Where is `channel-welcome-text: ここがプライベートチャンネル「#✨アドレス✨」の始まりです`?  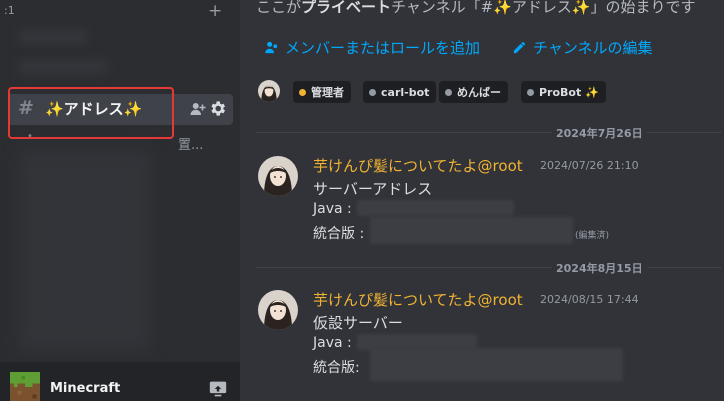
channel-welcome-text: ここがプライベートチャンネル「#✨アドレス✨」の始まりです is located at coordinates (476, 8).